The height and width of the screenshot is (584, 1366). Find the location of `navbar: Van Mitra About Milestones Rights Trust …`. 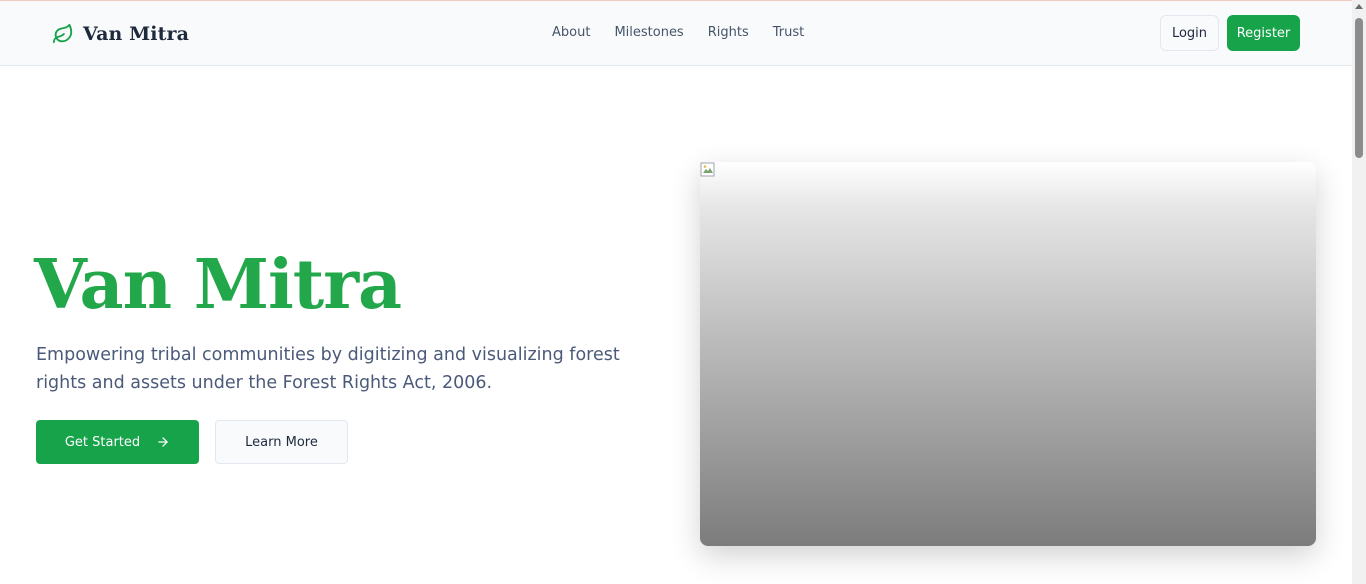

navbar: Van Mitra About Milestones Rights Trust … is located at coordinates (676, 33).